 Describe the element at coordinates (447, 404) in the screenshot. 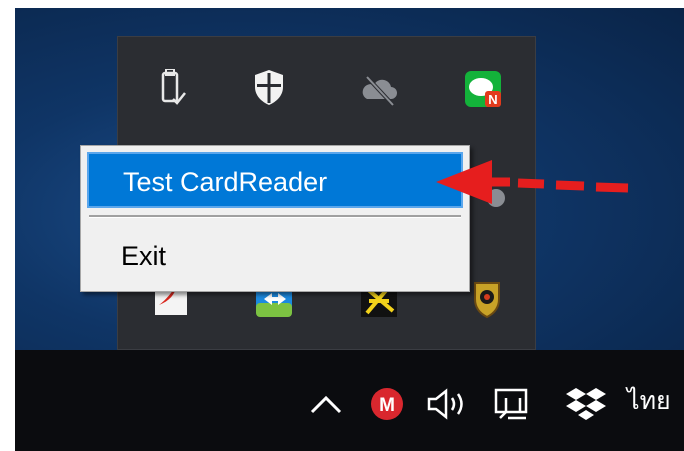

I see `volume-icon` at that location.